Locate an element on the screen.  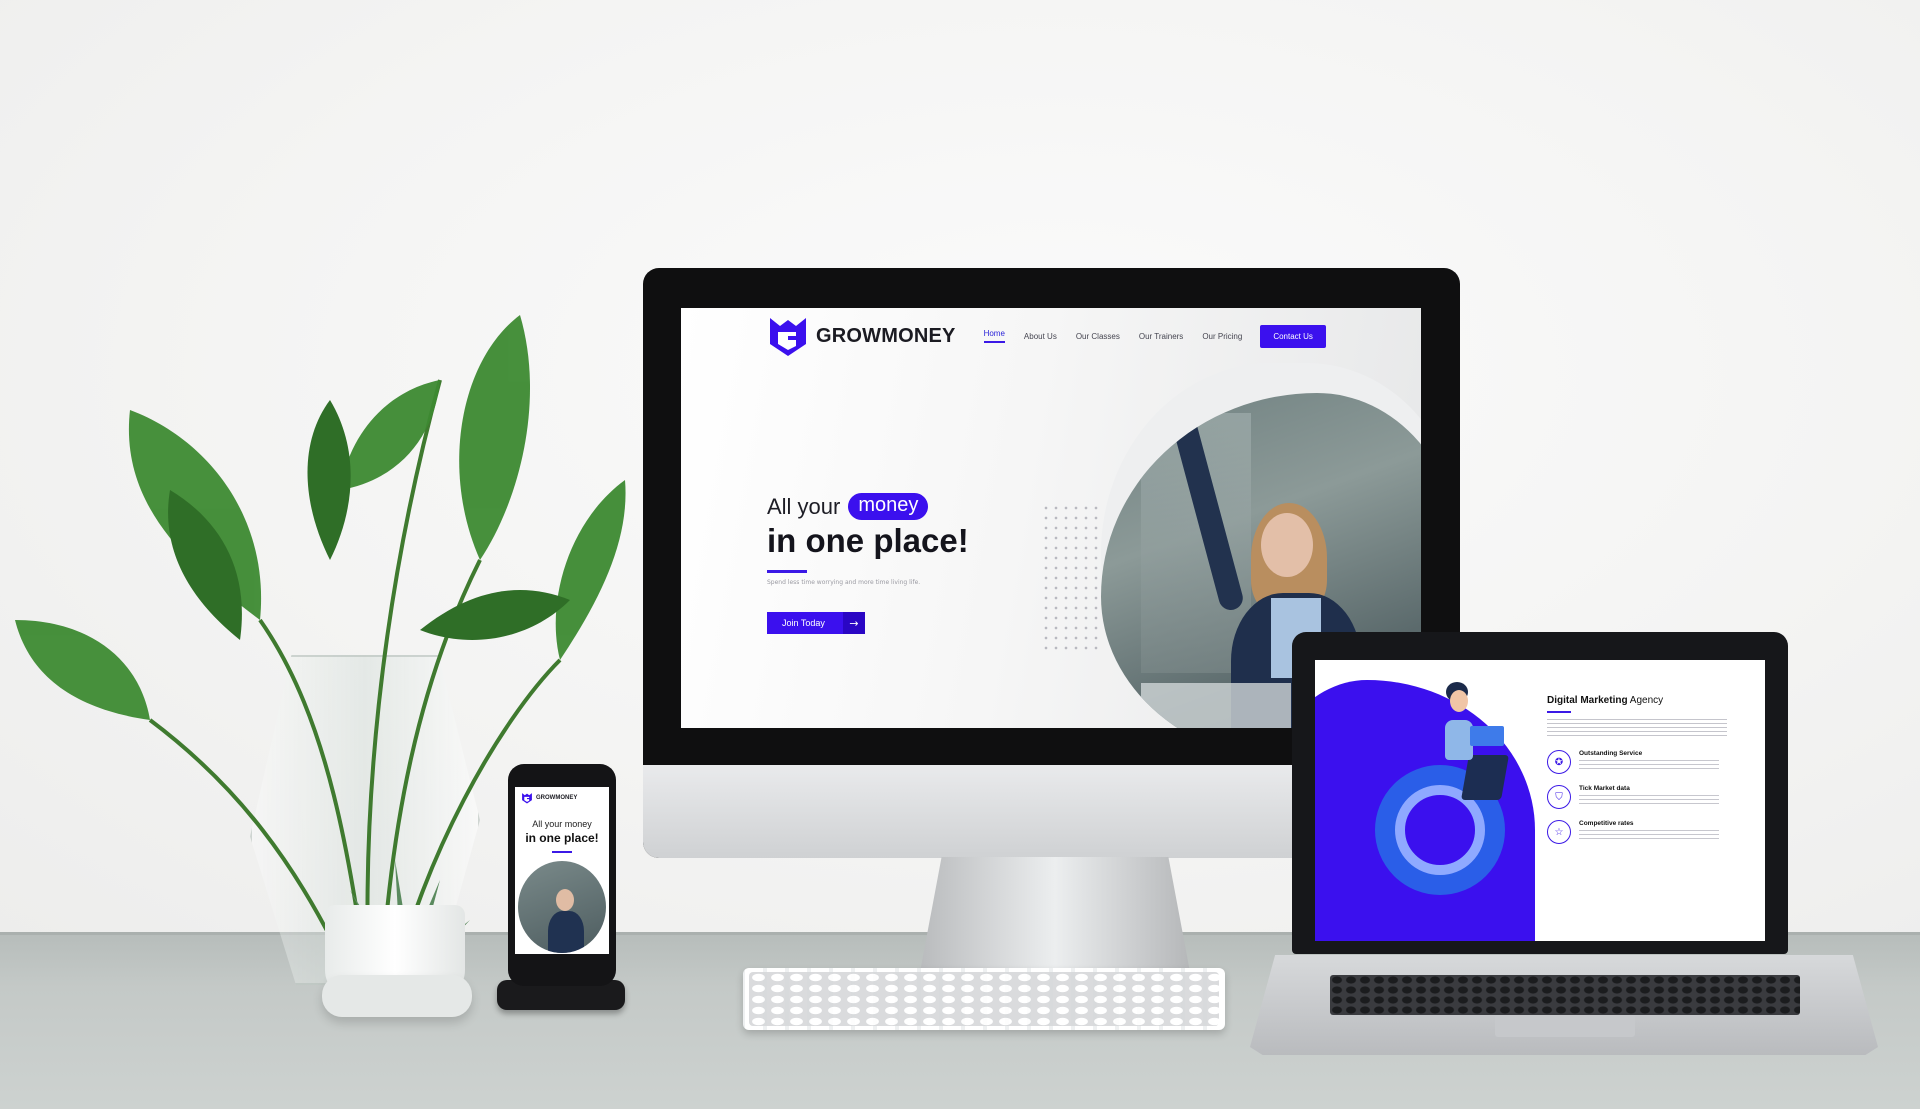
mobile-hero-line1: All your money is located at coordinates (562, 824).